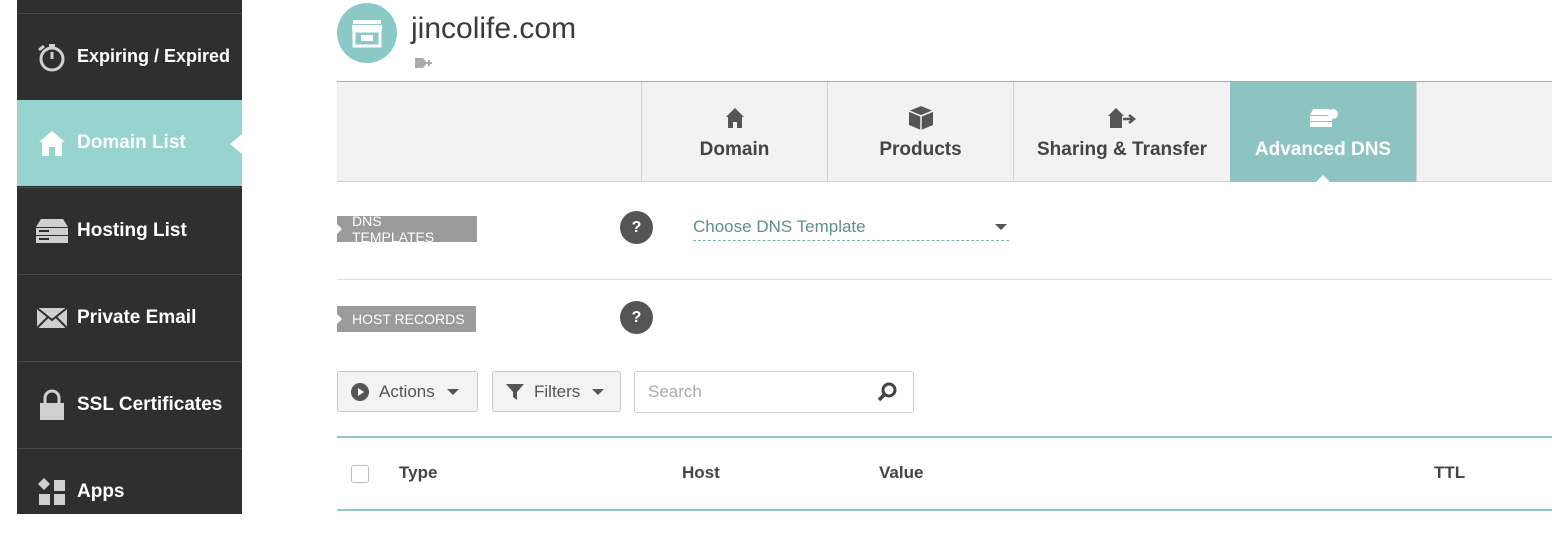  I want to click on funnel-icon, so click(515, 392).